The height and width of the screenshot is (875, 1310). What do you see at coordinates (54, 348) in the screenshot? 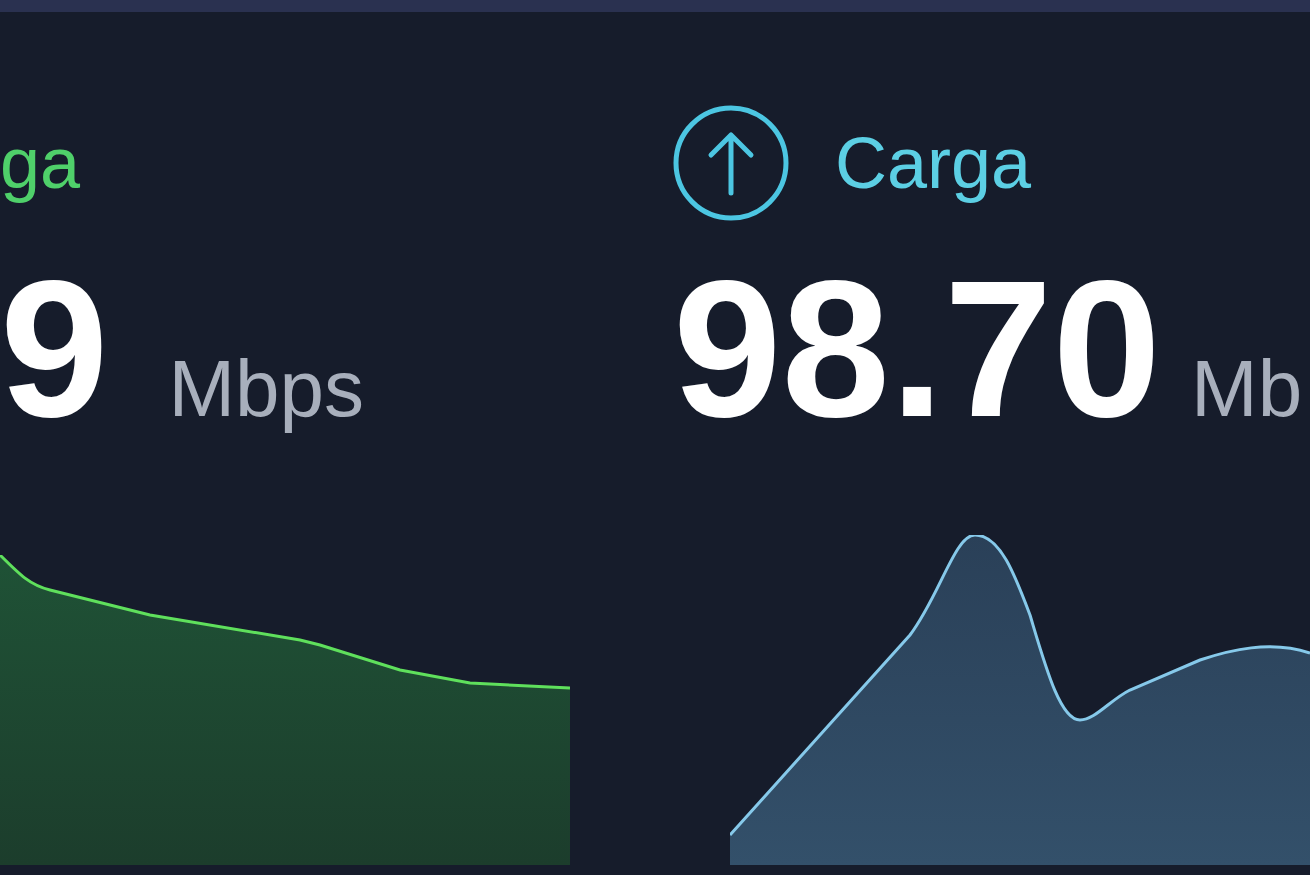
I see `download-speed: 9` at bounding box center [54, 348].